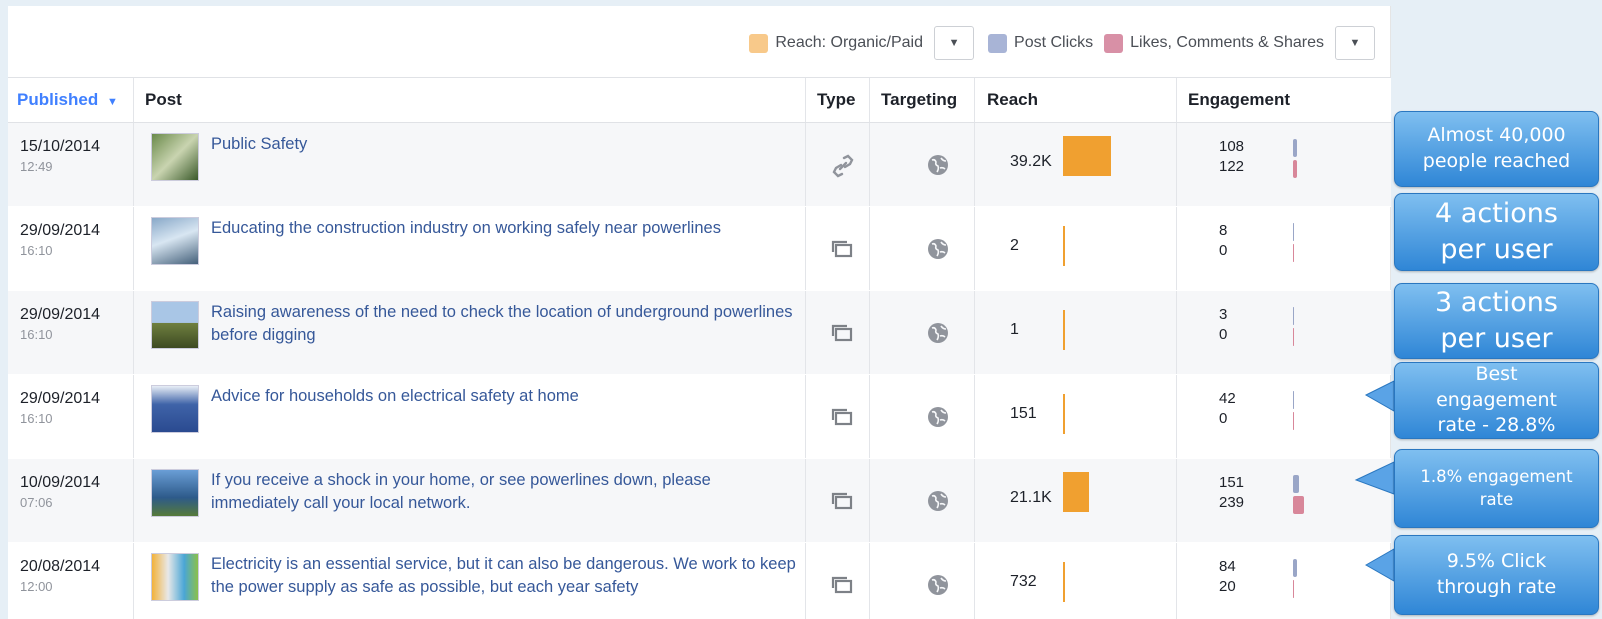 The image size is (1602, 619). I want to click on callout-pointer, so click(1379, 565).